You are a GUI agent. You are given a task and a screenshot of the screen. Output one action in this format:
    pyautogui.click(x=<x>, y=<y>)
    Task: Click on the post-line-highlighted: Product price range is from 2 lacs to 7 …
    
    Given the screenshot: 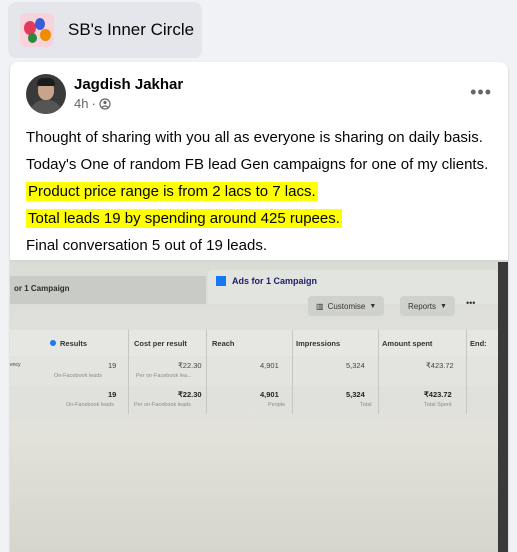 What is the action you would take?
    pyautogui.click(x=172, y=191)
    